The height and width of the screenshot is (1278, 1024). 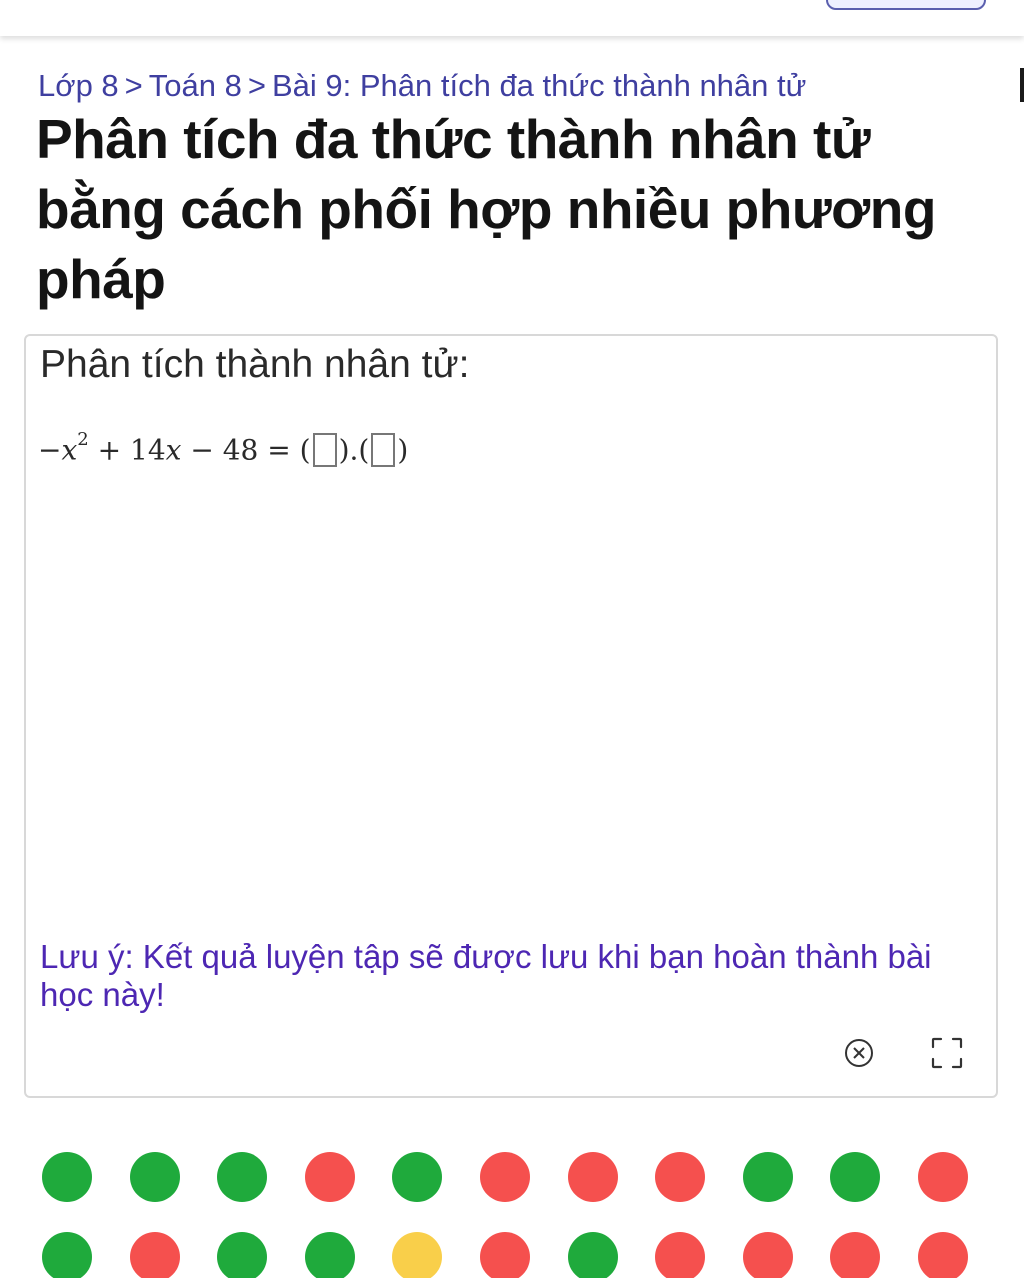 I want to click on eq-equals: =, so click(x=279, y=450).